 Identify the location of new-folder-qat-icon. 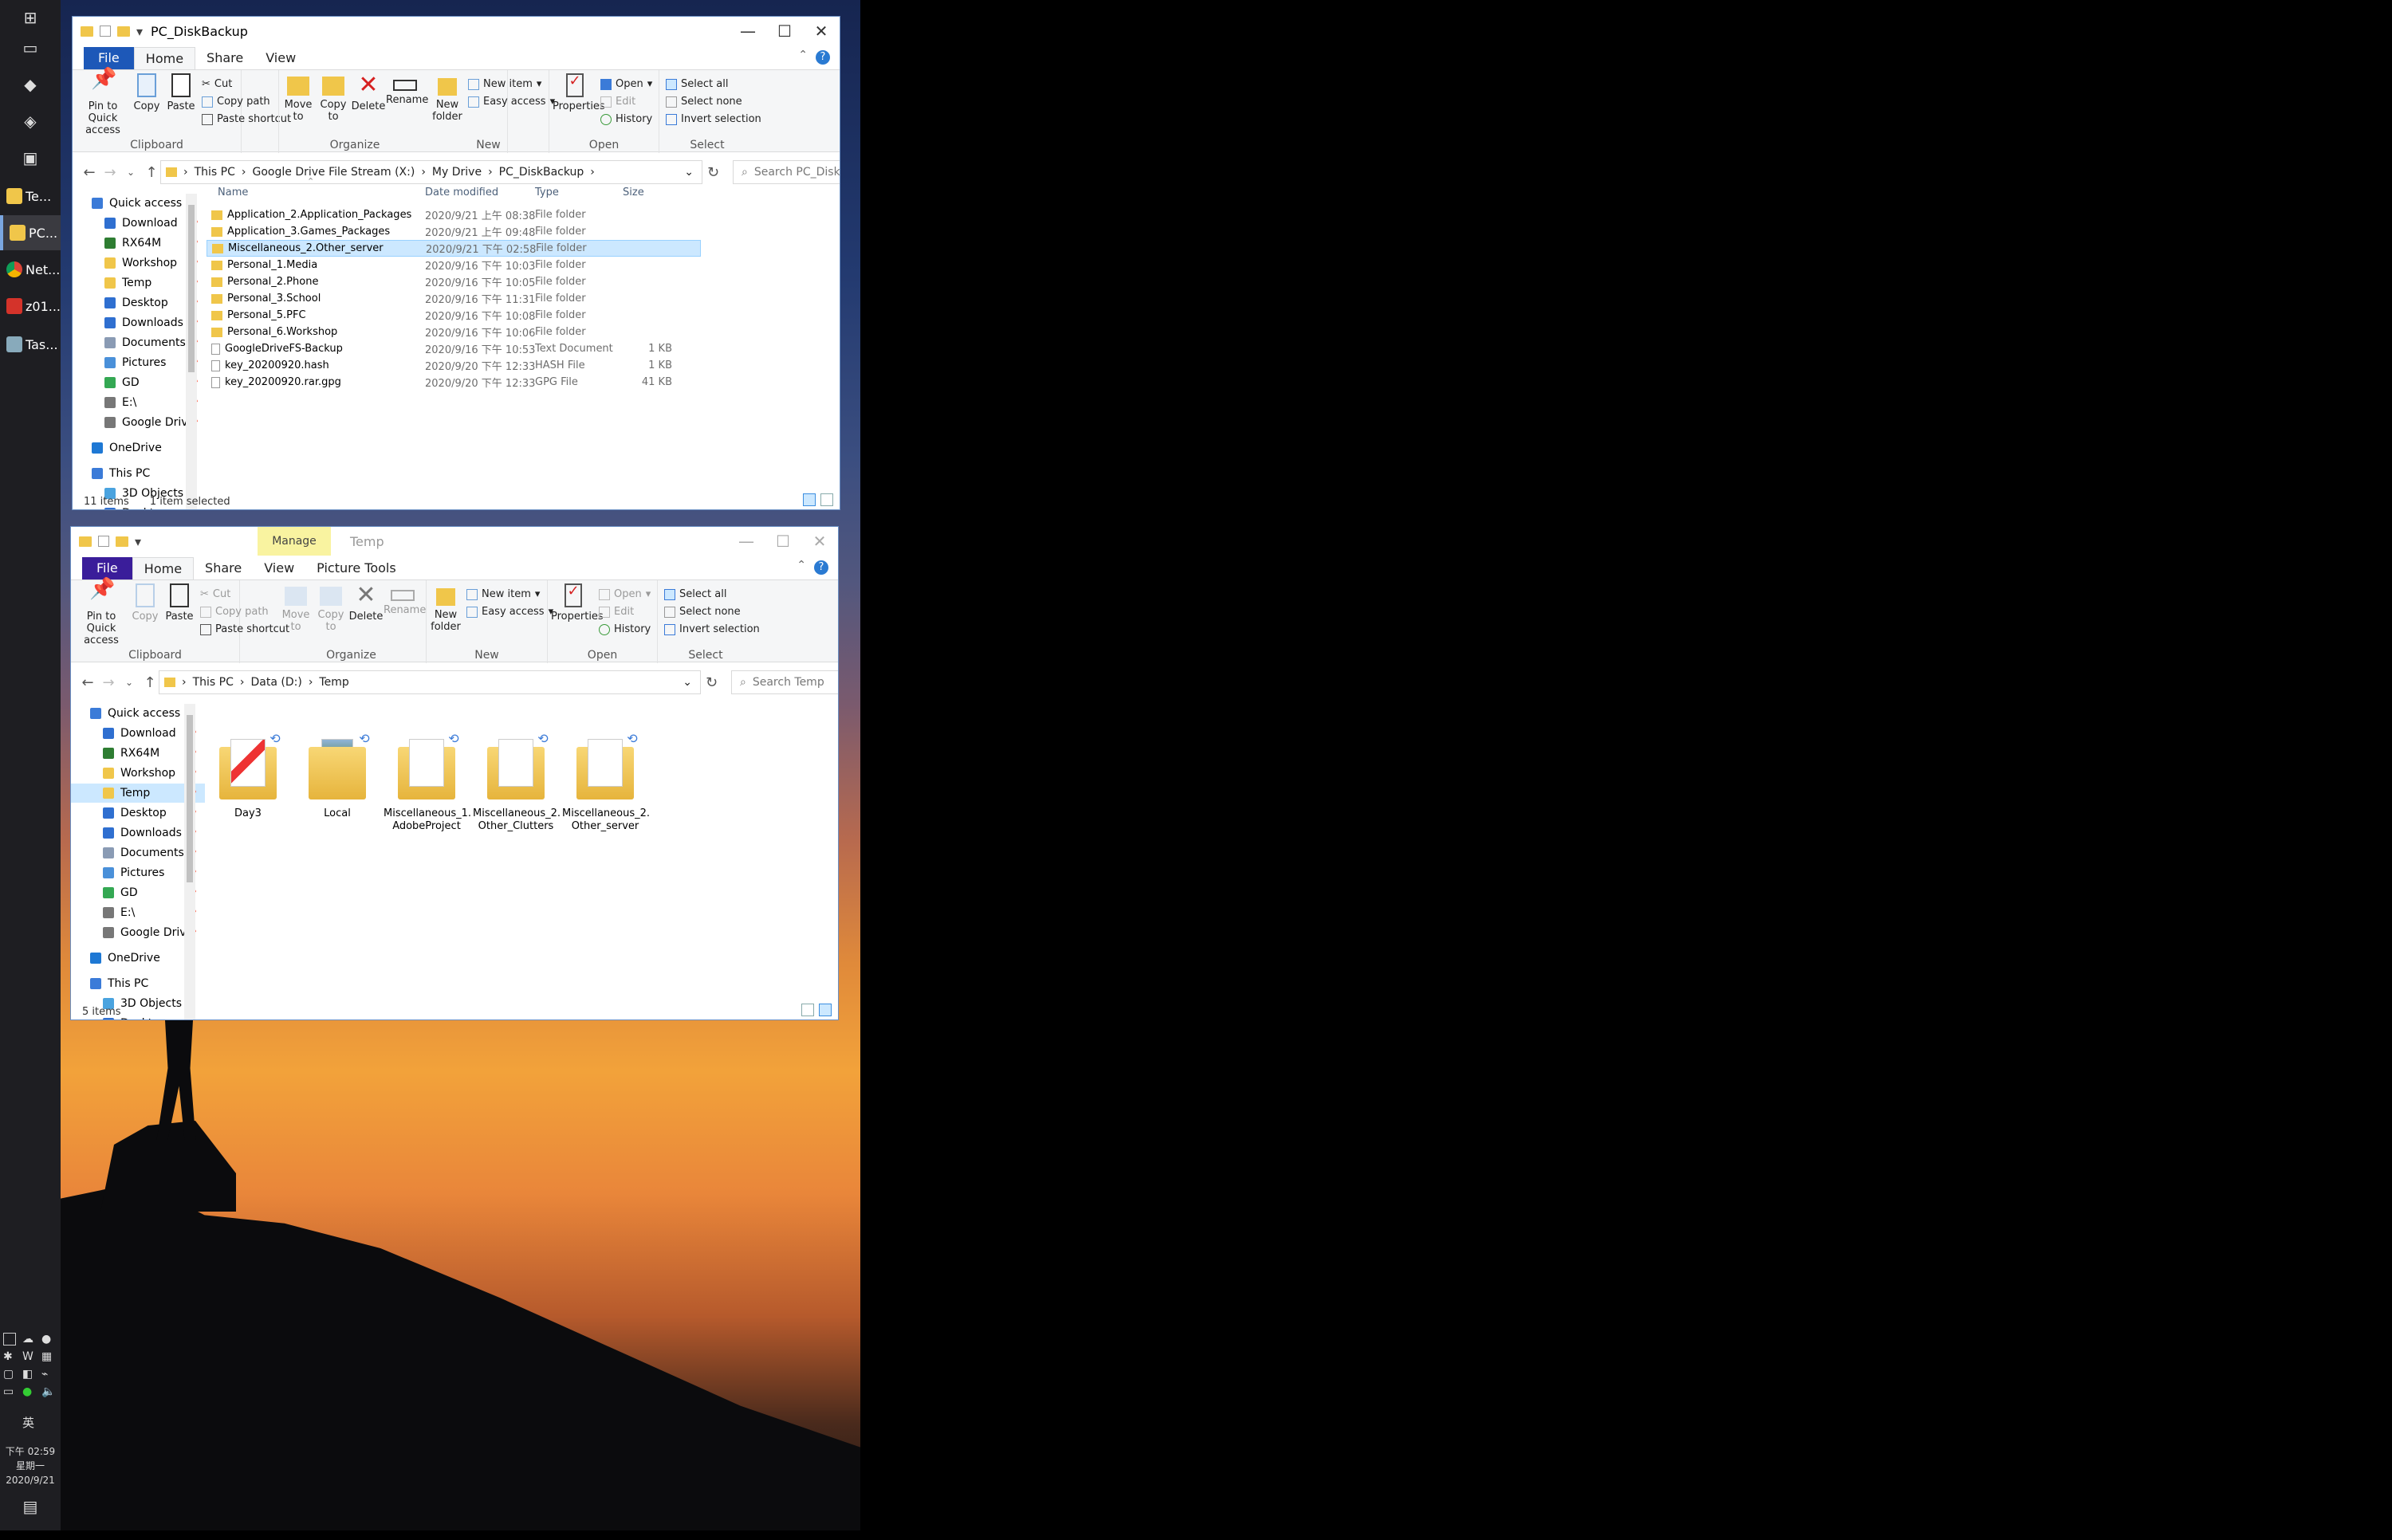
(122, 541).